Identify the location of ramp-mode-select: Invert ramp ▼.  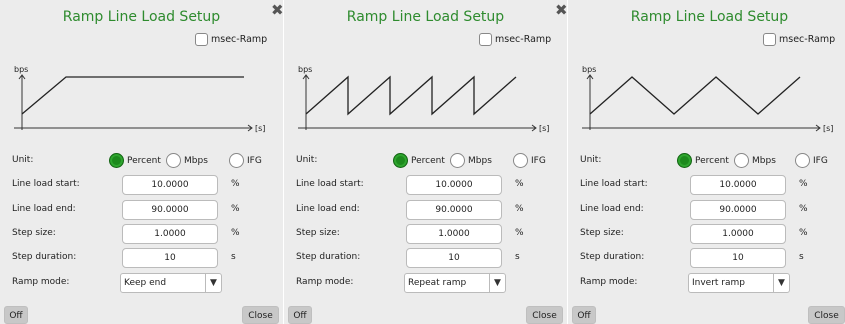
(739, 283).